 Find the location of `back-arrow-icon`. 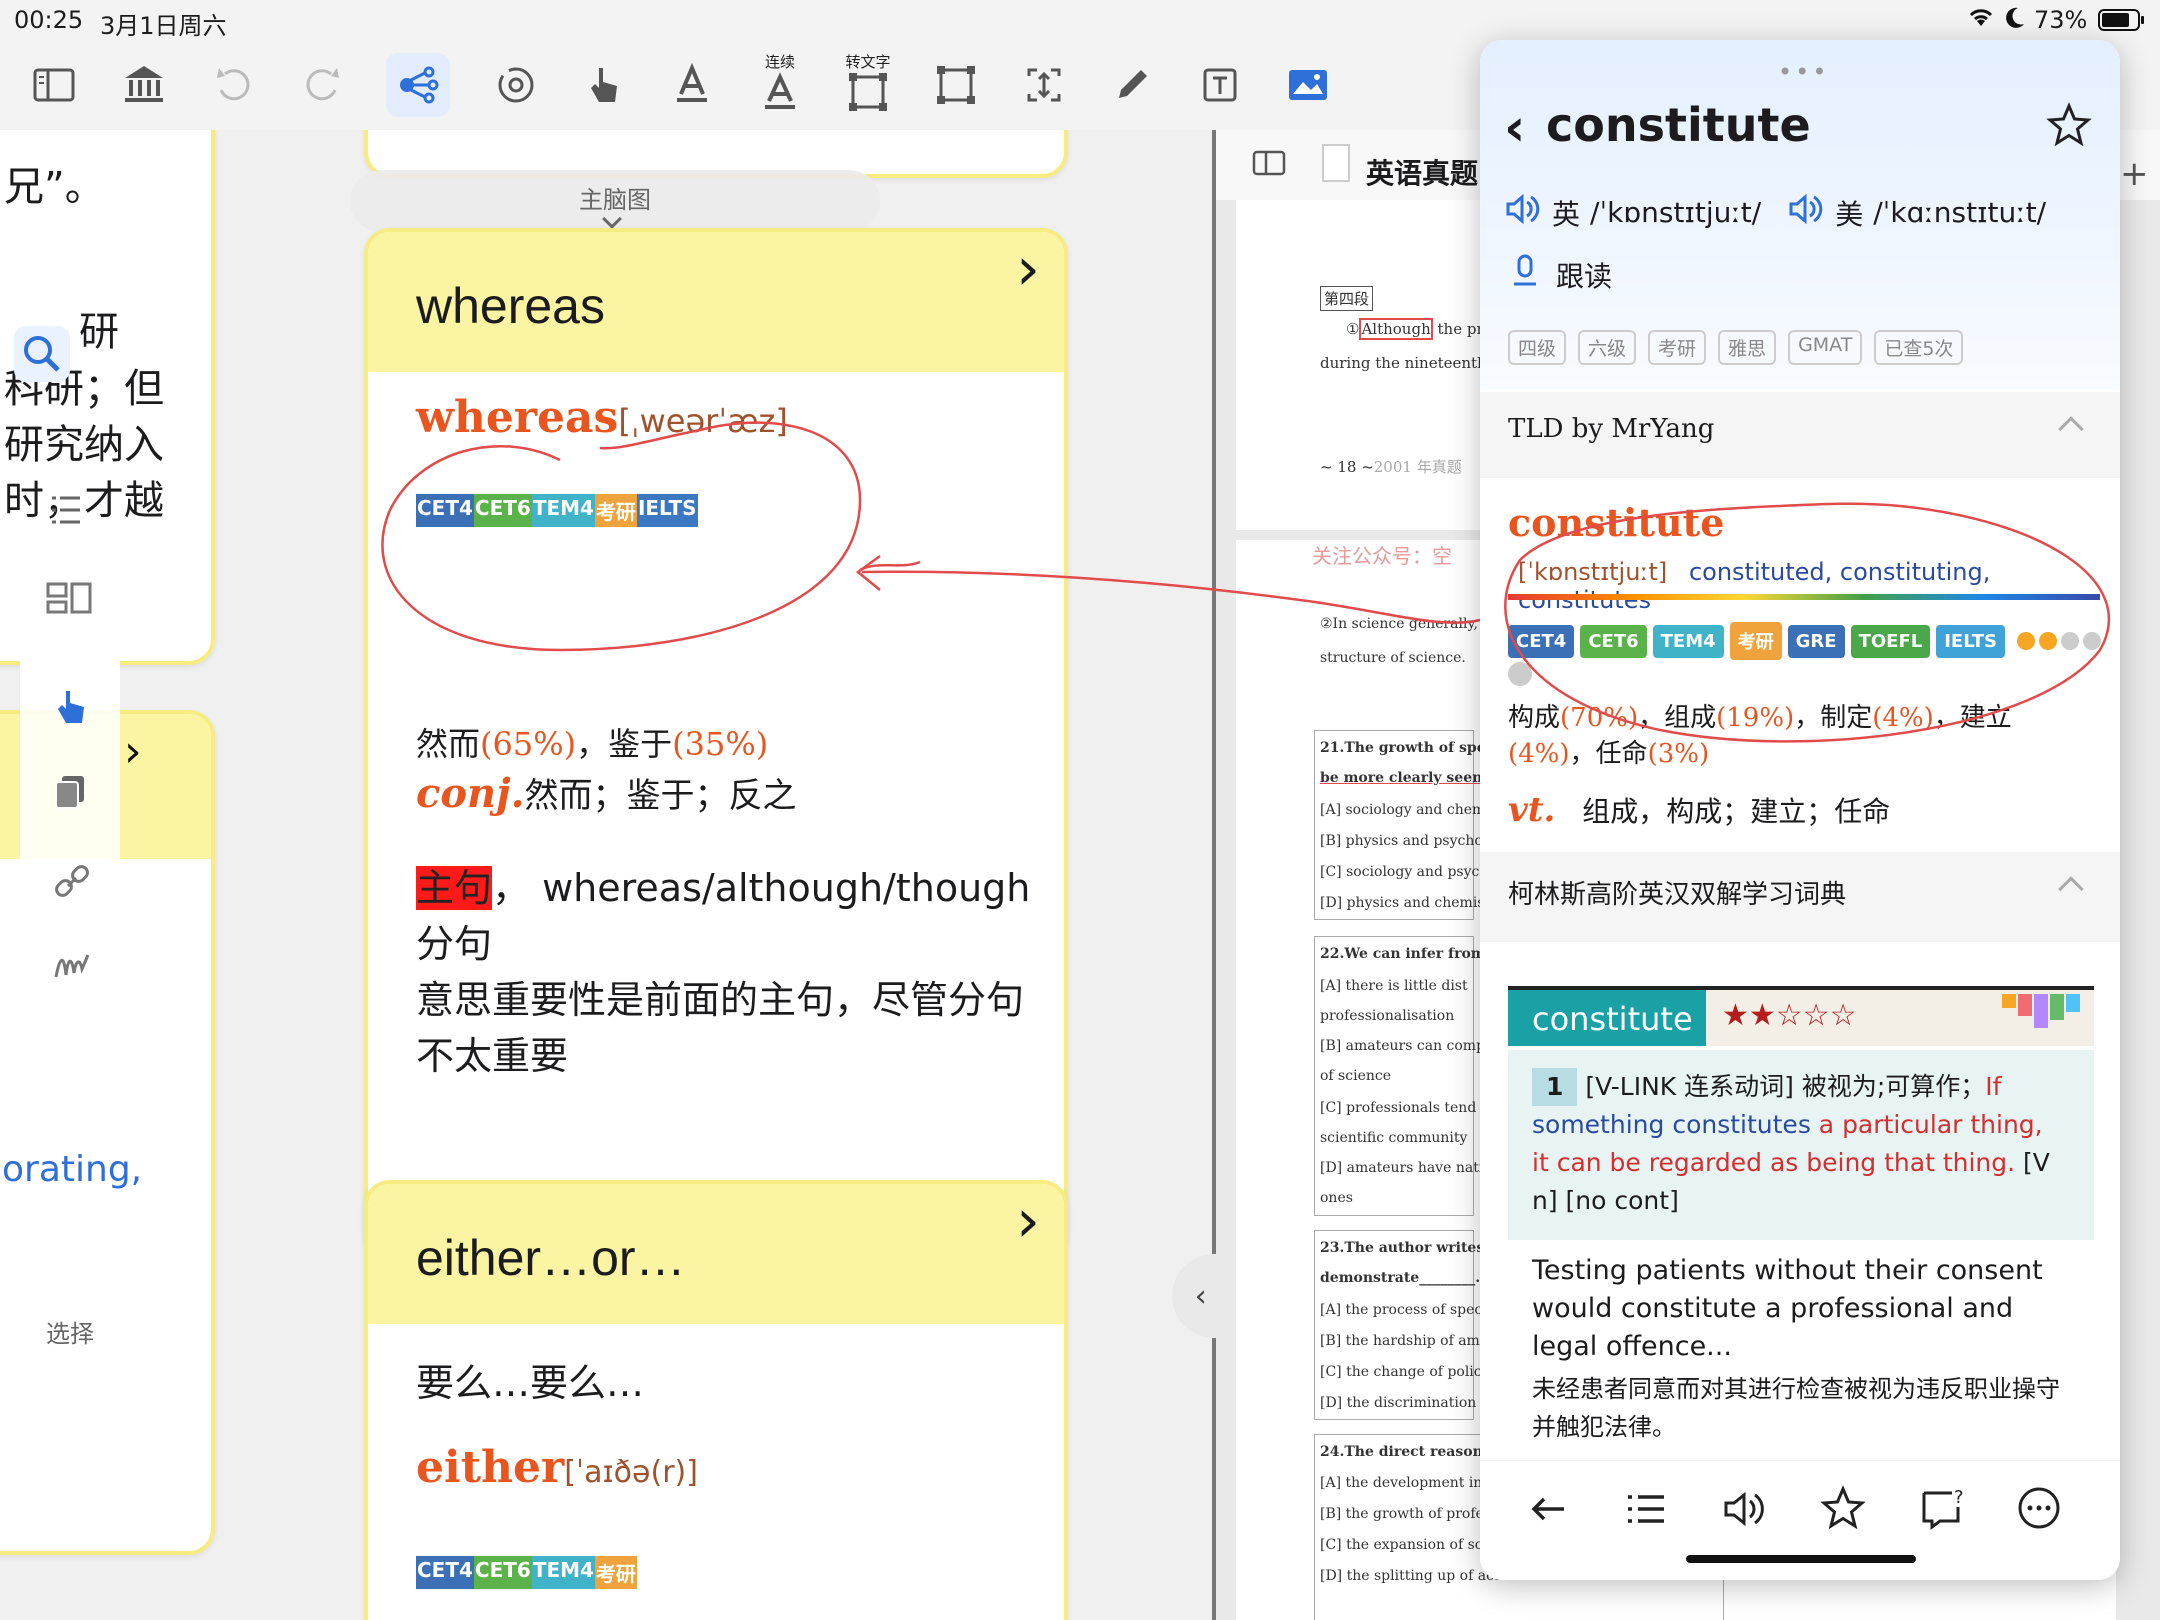

back-arrow-icon is located at coordinates (1548, 1511).